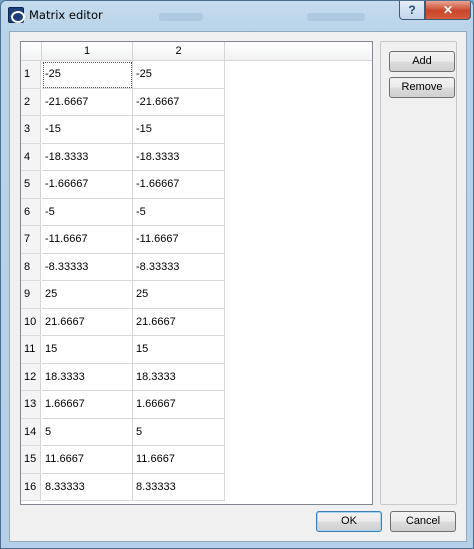 The height and width of the screenshot is (549, 474). What do you see at coordinates (422, 61) in the screenshot?
I see `add-button: Add` at bounding box center [422, 61].